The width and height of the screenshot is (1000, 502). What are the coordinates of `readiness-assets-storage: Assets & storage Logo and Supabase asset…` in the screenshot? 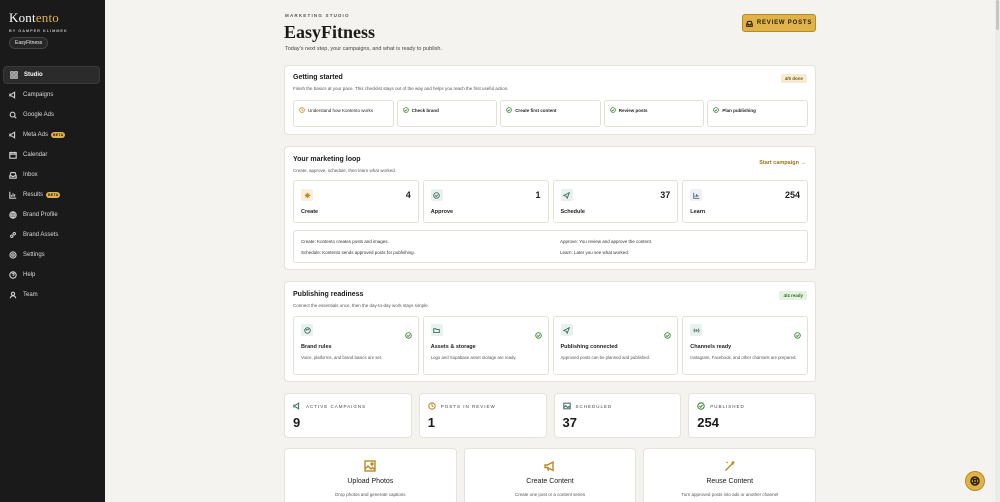 It's located at (485, 345).